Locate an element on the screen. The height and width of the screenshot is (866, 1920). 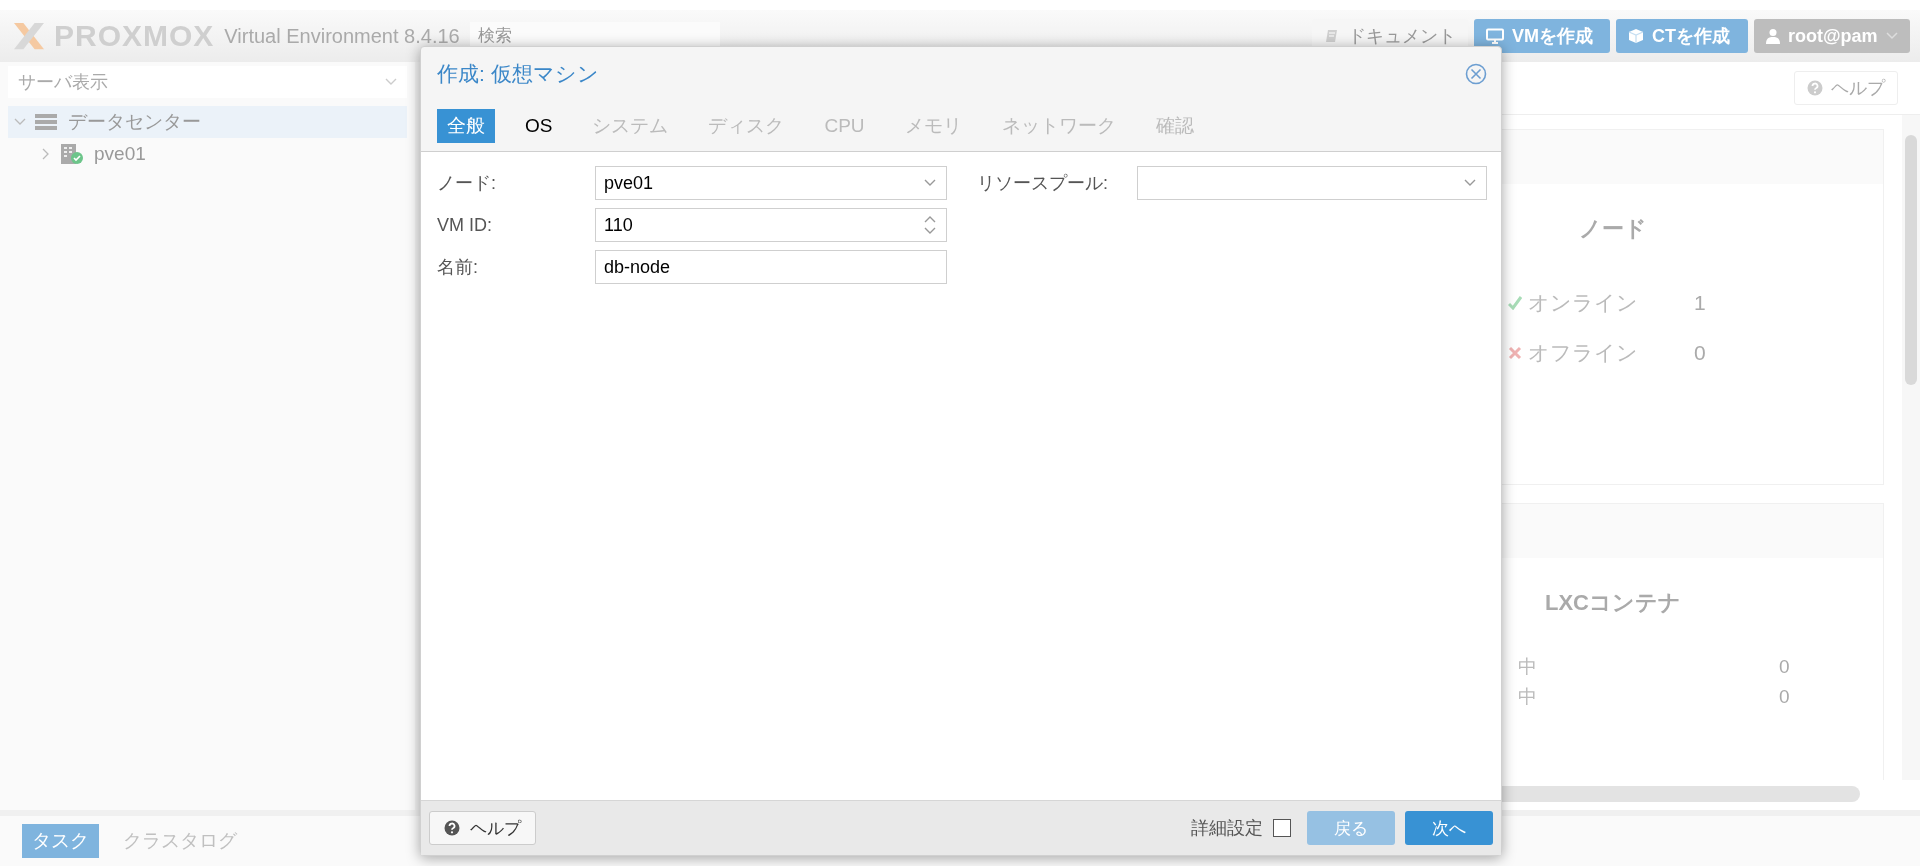
log-tab: クラスタログ is located at coordinates (180, 841).